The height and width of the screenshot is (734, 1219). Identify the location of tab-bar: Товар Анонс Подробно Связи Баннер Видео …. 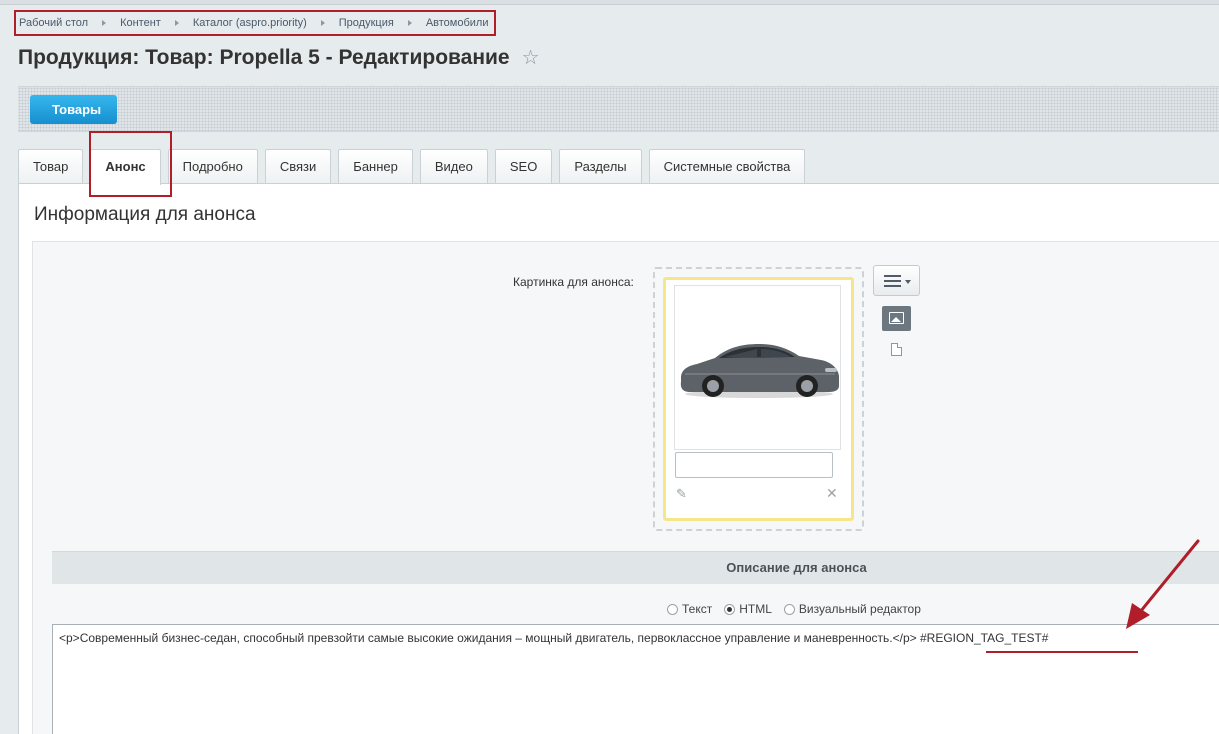
(415, 167).